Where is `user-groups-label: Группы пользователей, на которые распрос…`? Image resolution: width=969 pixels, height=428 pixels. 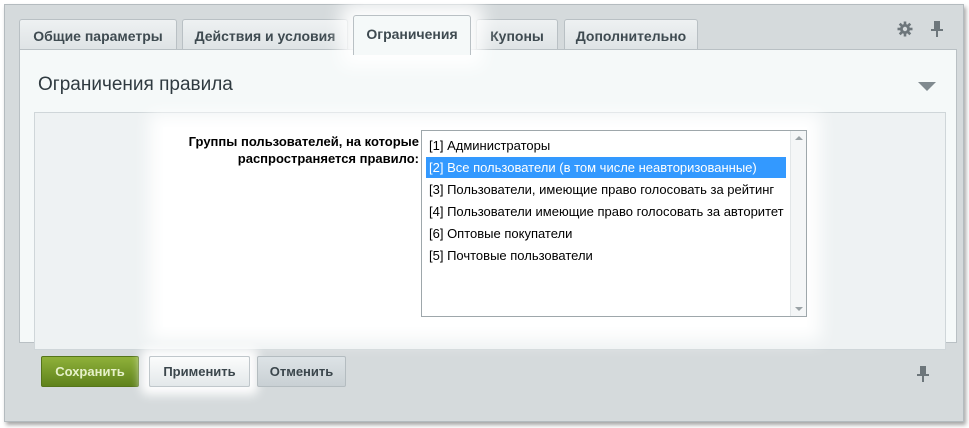 user-groups-label: Группы пользователей, на которые распрос… is located at coordinates (289, 150).